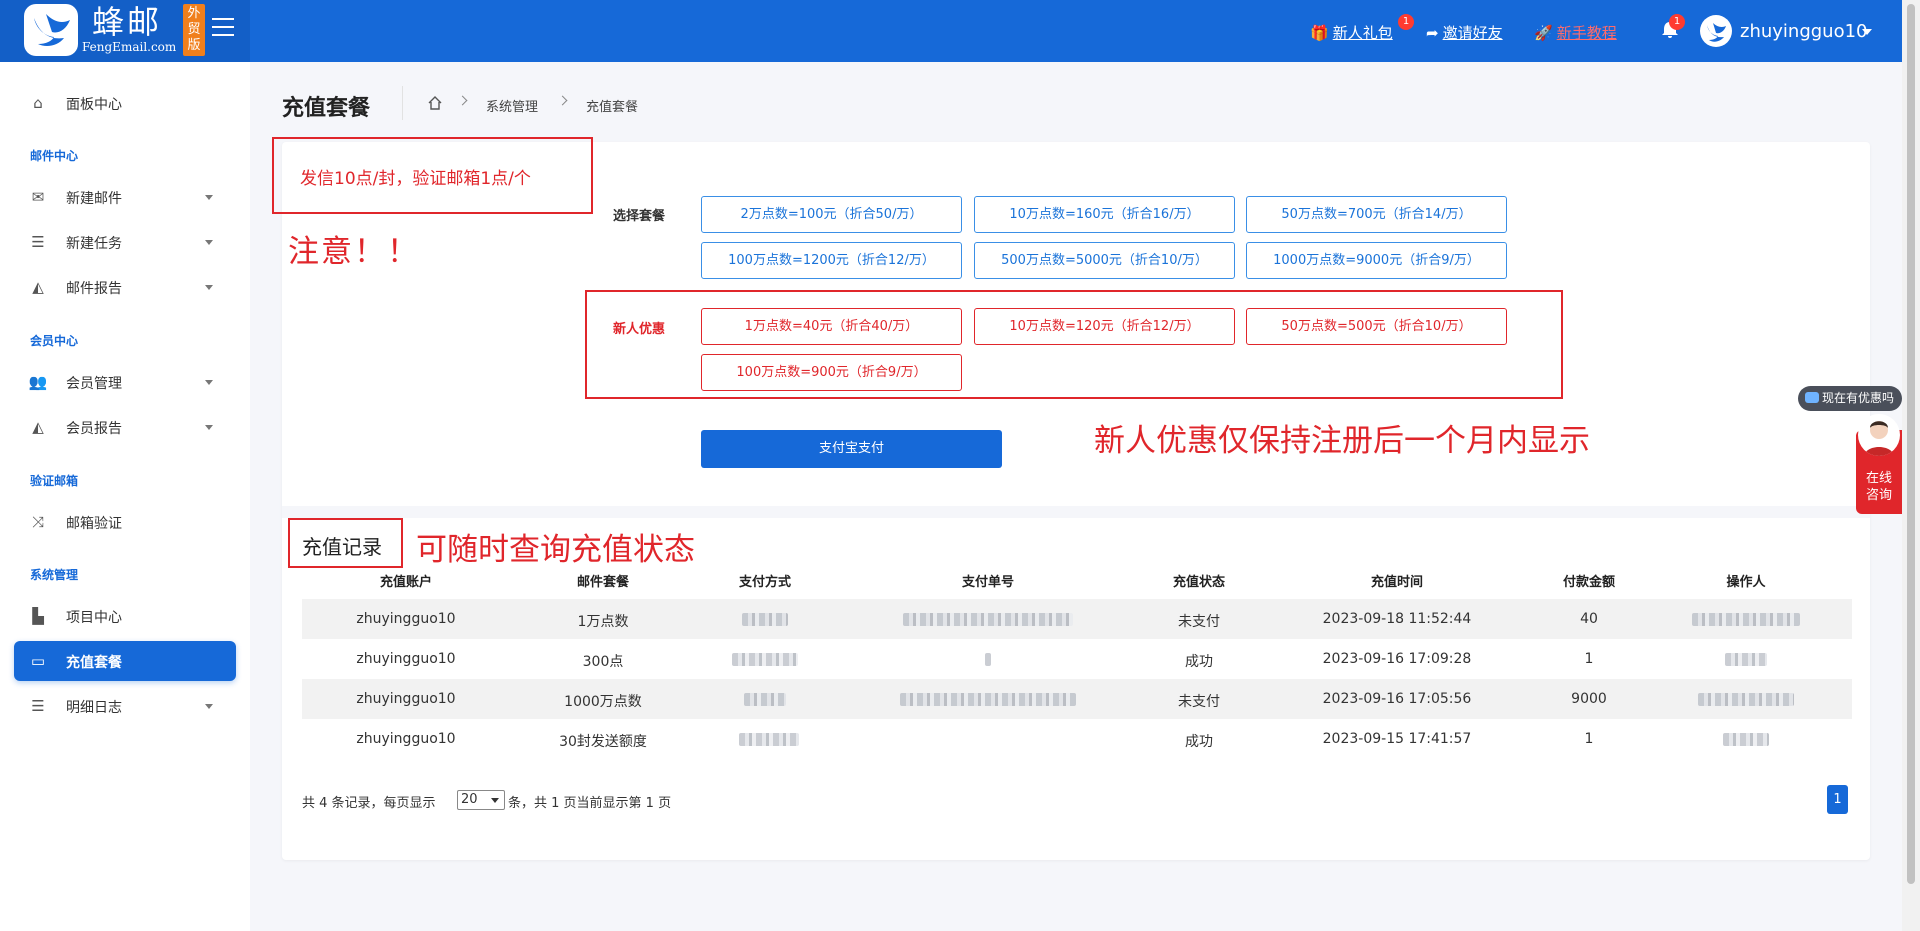 The width and height of the screenshot is (1920, 931). Describe the element at coordinates (1589, 582) in the screenshot. I see `column-header: 付款金额` at that location.